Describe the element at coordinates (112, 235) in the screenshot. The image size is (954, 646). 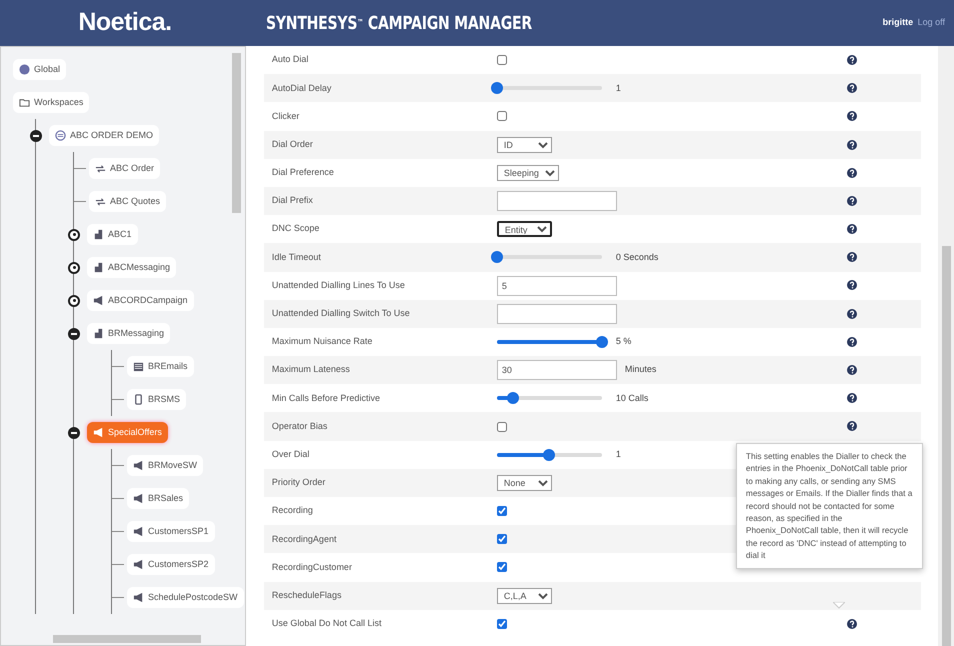
I see `tree-item: ABC1` at that location.